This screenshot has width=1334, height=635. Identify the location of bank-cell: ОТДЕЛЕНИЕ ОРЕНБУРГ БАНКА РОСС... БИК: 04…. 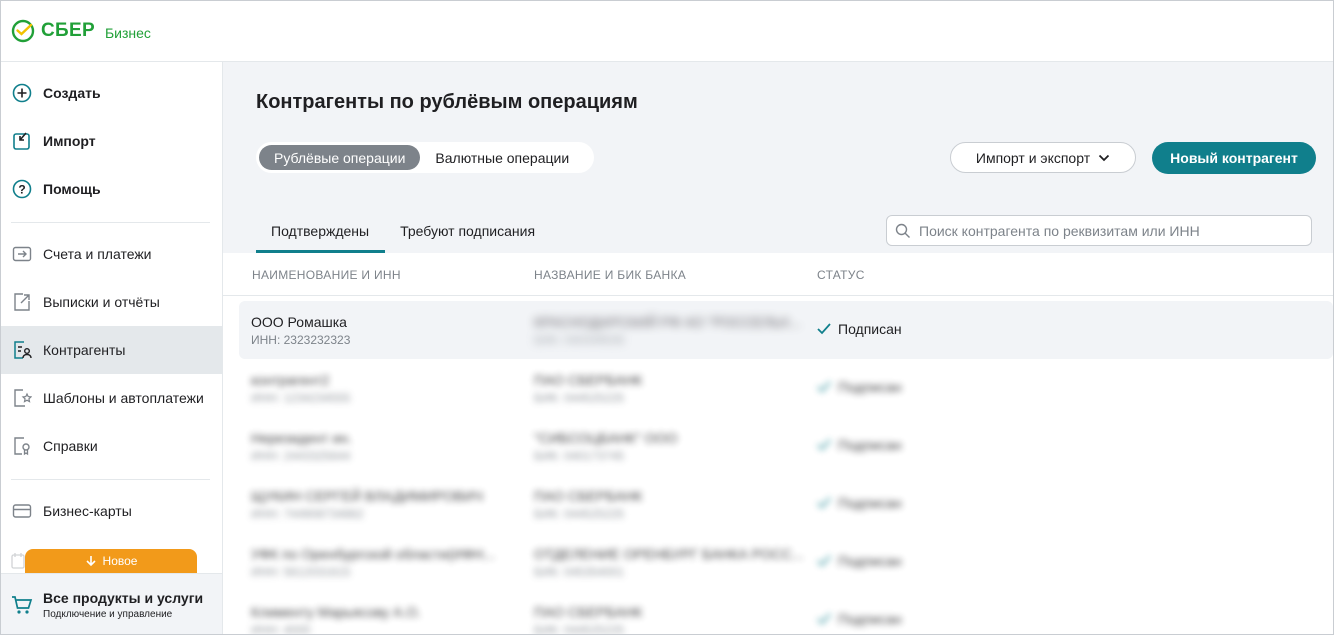
(669, 562).